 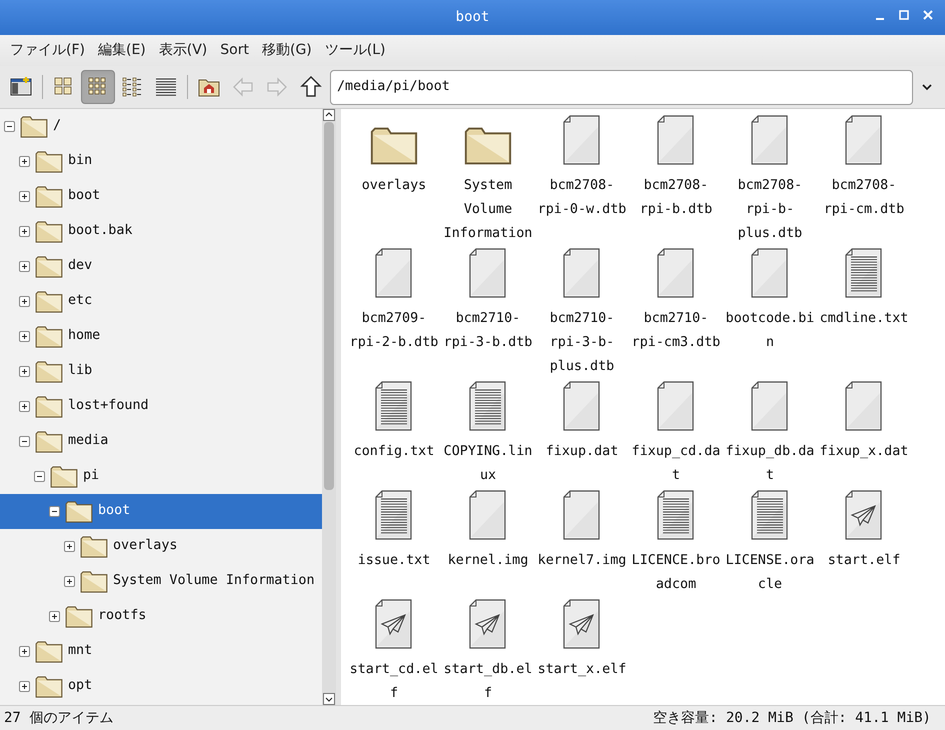 What do you see at coordinates (161, 686) in the screenshot?
I see `tree-item: opt` at bounding box center [161, 686].